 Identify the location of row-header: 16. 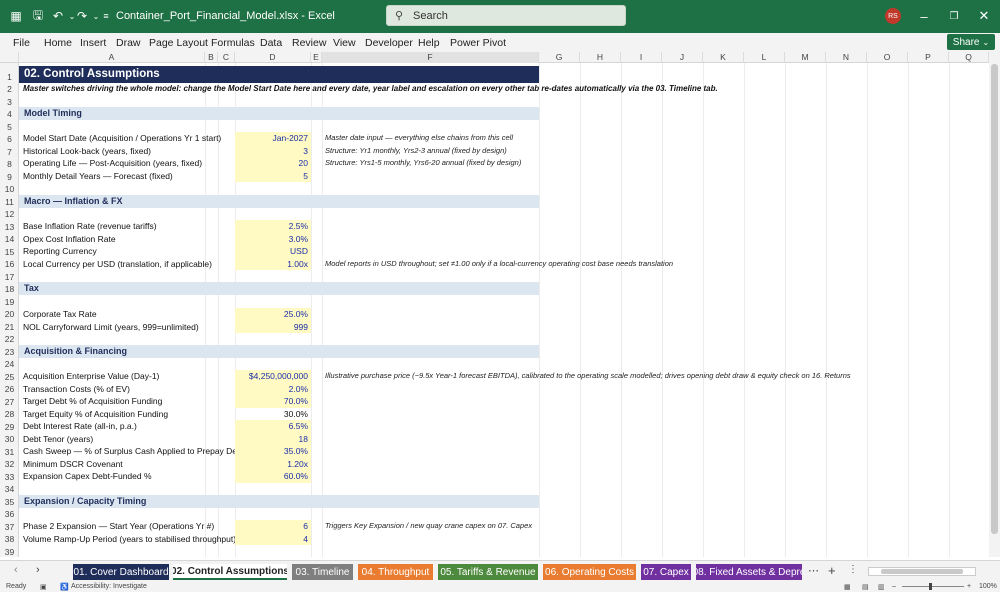
(9, 264).